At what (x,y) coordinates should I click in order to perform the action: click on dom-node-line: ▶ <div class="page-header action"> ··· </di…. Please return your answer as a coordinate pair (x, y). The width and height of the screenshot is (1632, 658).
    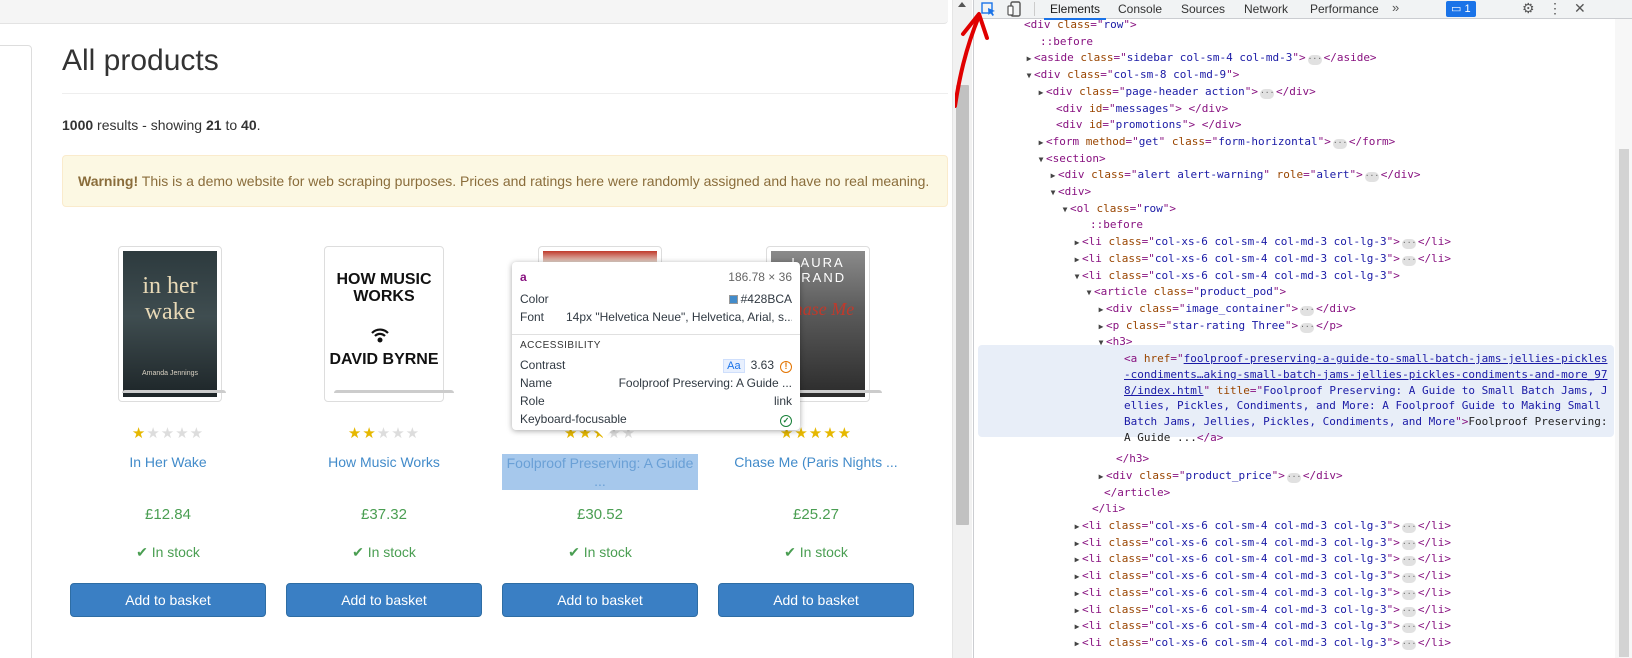
    Looking at the image, I should click on (1294, 92).